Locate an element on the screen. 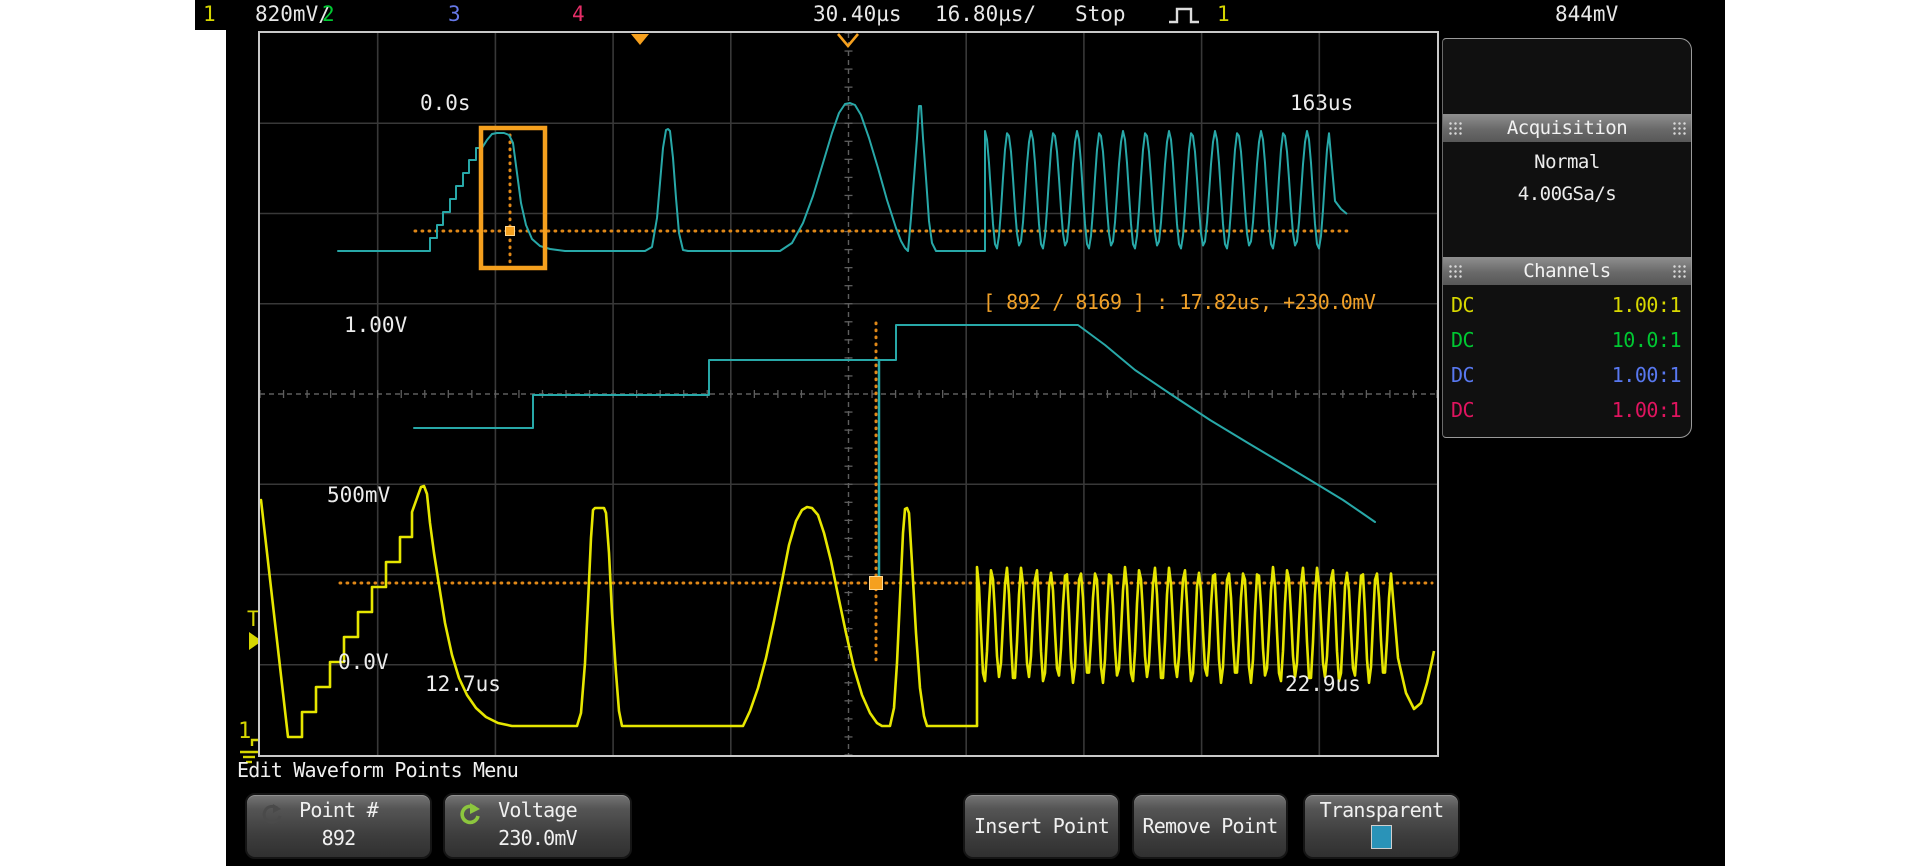 This screenshot has height=866, width=1919. edit-point-overview is located at coordinates (510, 231).